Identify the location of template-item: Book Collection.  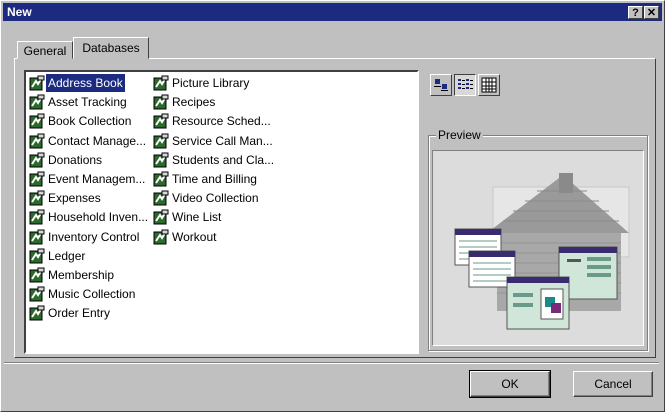
(81, 121).